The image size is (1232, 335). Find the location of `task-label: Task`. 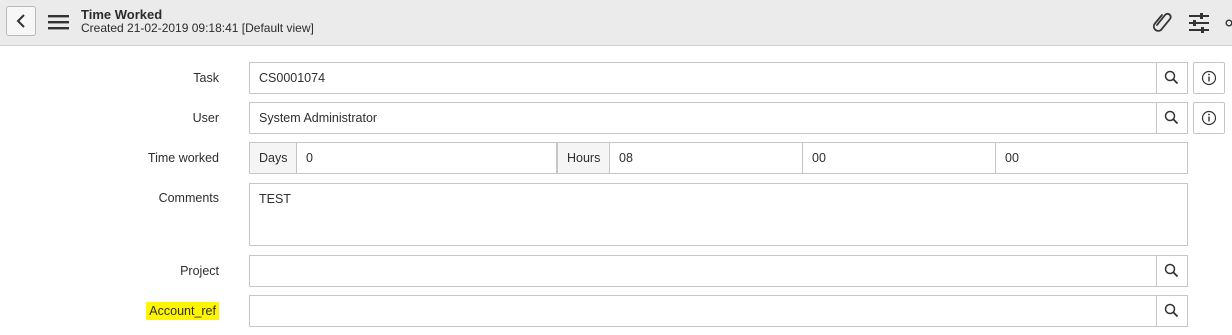

task-label: Task is located at coordinates (206, 78).